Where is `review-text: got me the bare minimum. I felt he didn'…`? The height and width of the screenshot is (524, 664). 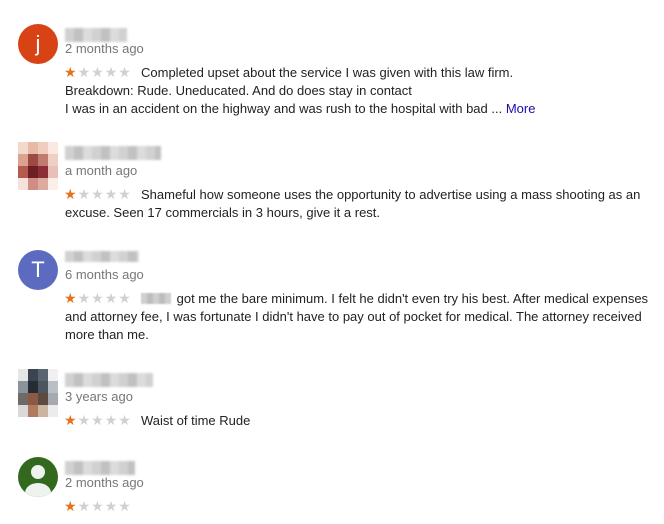
review-text: got me the bare minimum. I felt he didn'… is located at coordinates (360, 317).